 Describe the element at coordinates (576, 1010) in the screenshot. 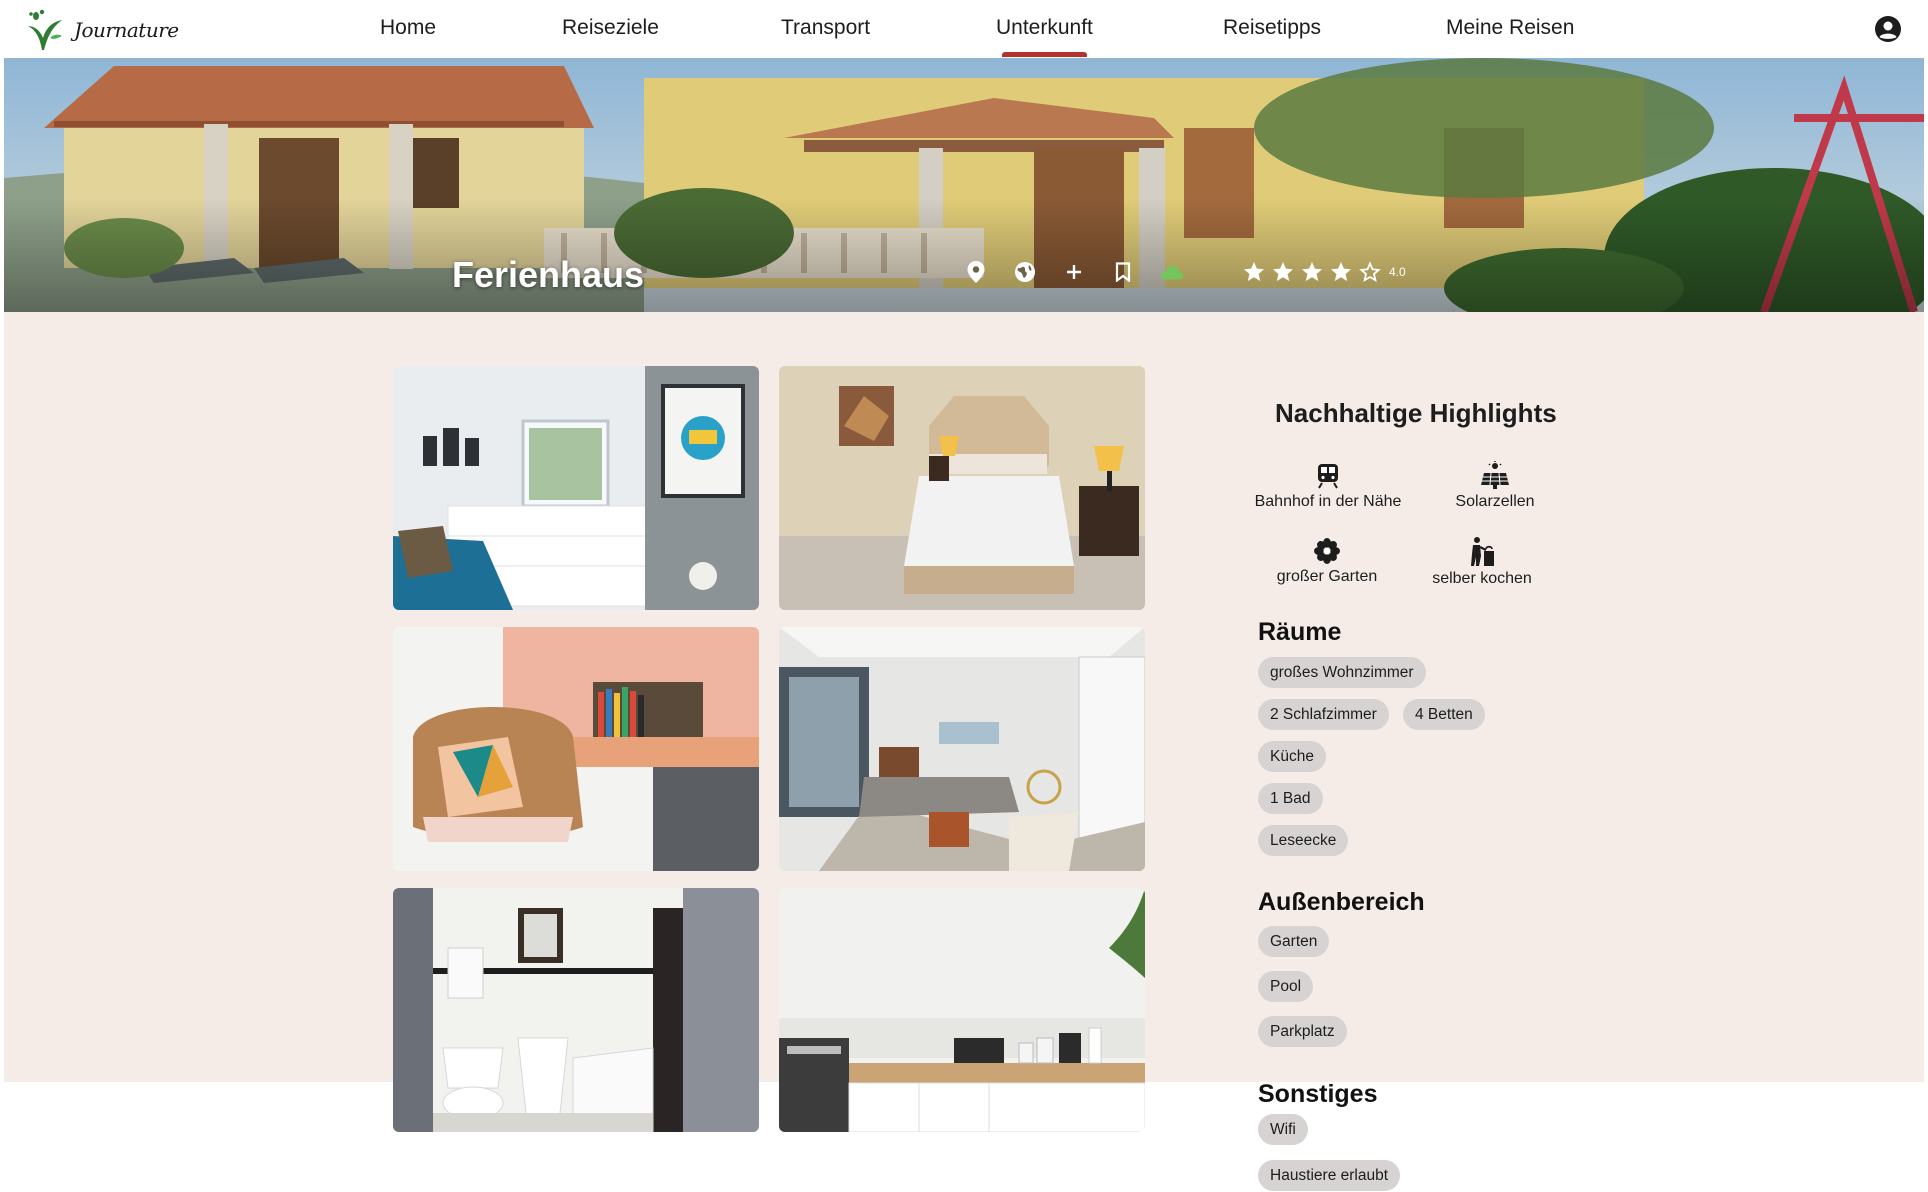

I see `gallery-photo-bathroom` at that location.